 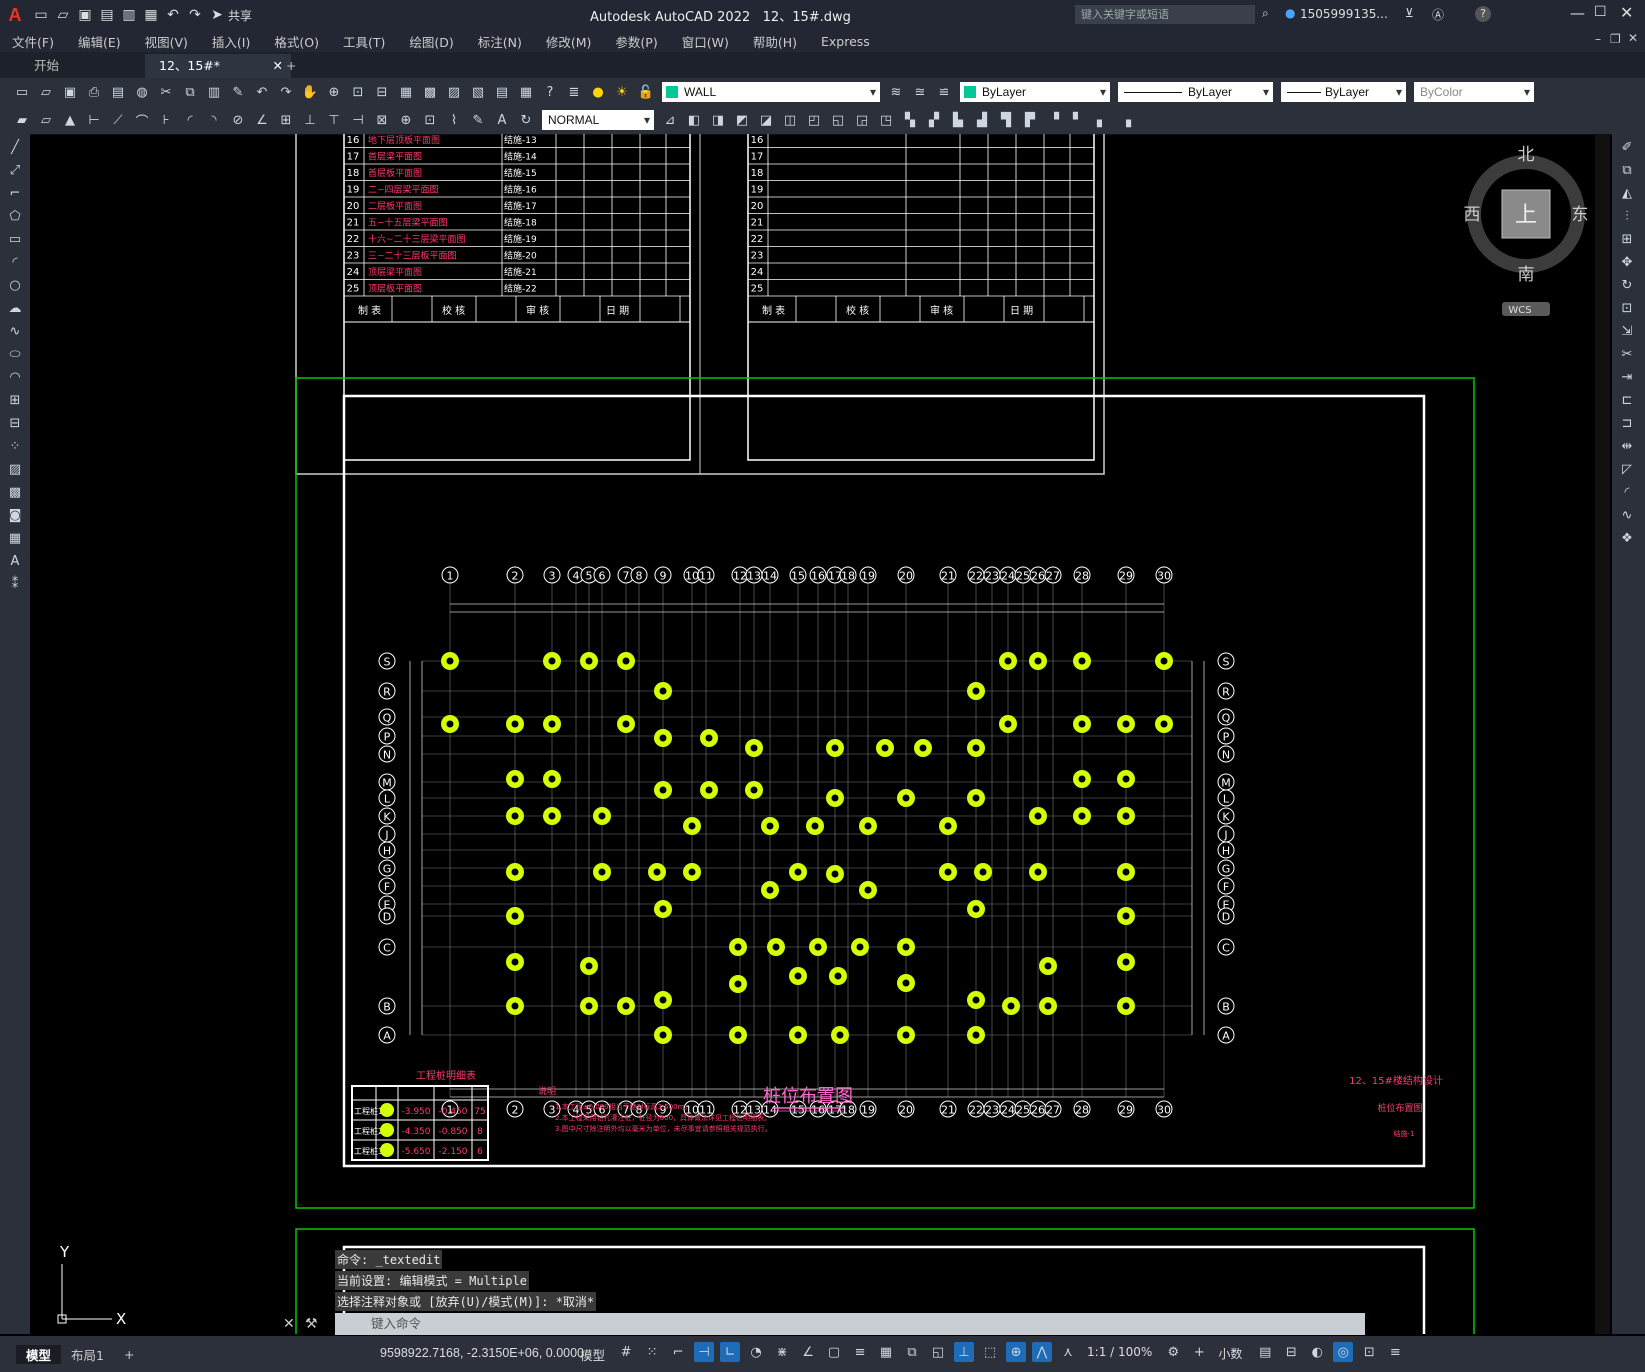 What do you see at coordinates (1102, 120) in the screenshot?
I see `tool-r-icon: ▖` at bounding box center [1102, 120].